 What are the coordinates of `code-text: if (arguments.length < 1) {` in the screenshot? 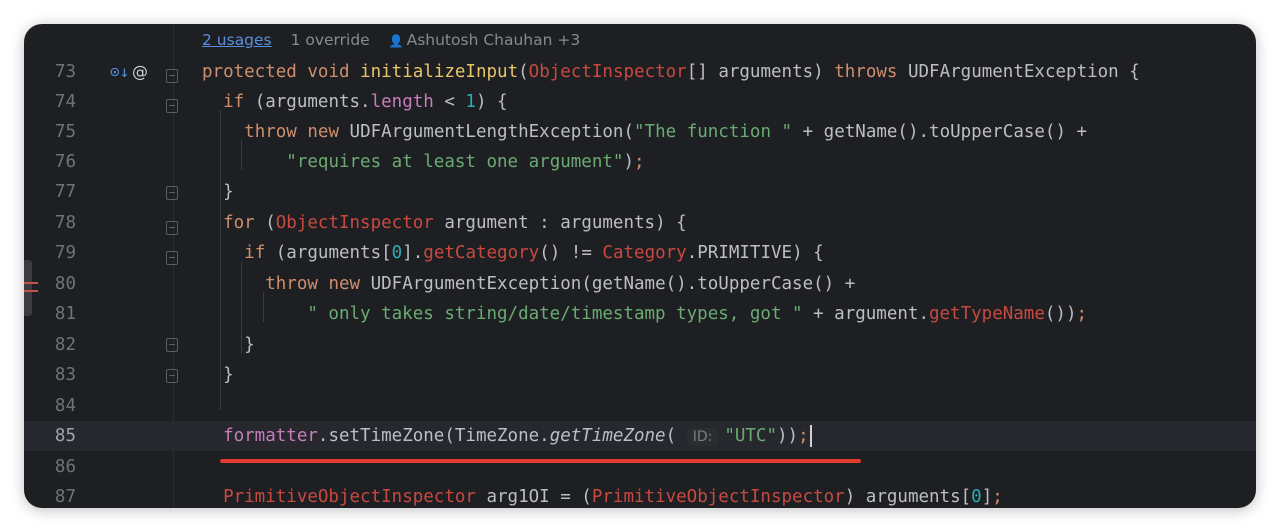 It's located at (355, 102).